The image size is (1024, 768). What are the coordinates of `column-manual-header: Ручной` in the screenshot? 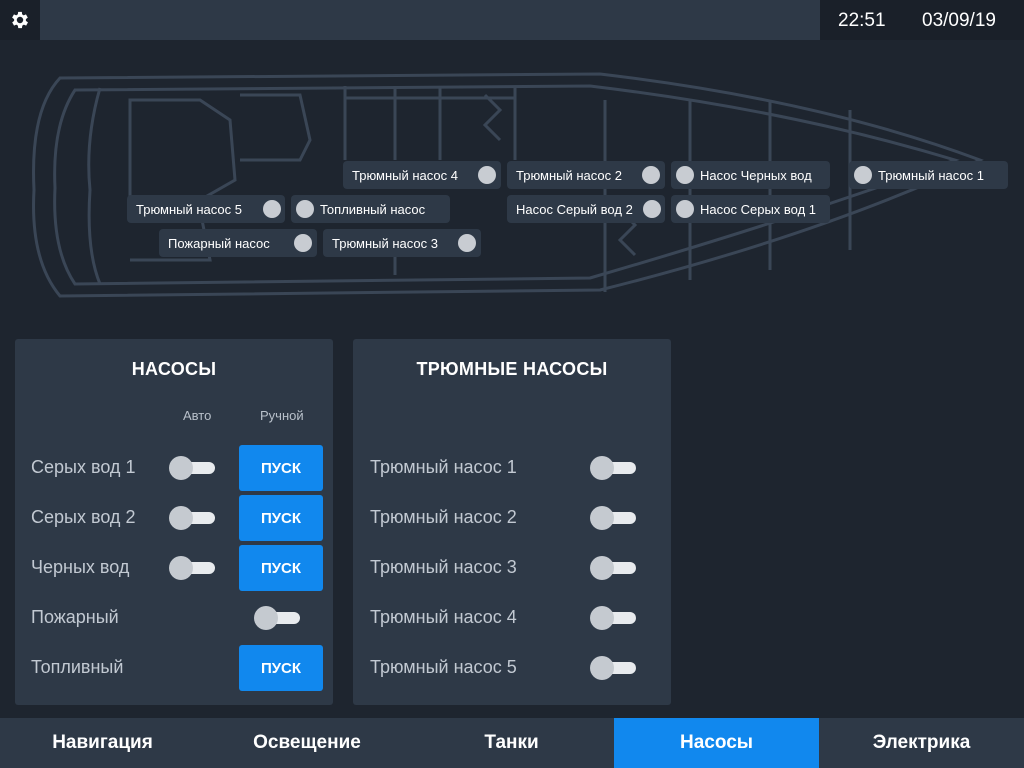 It's located at (282, 415).